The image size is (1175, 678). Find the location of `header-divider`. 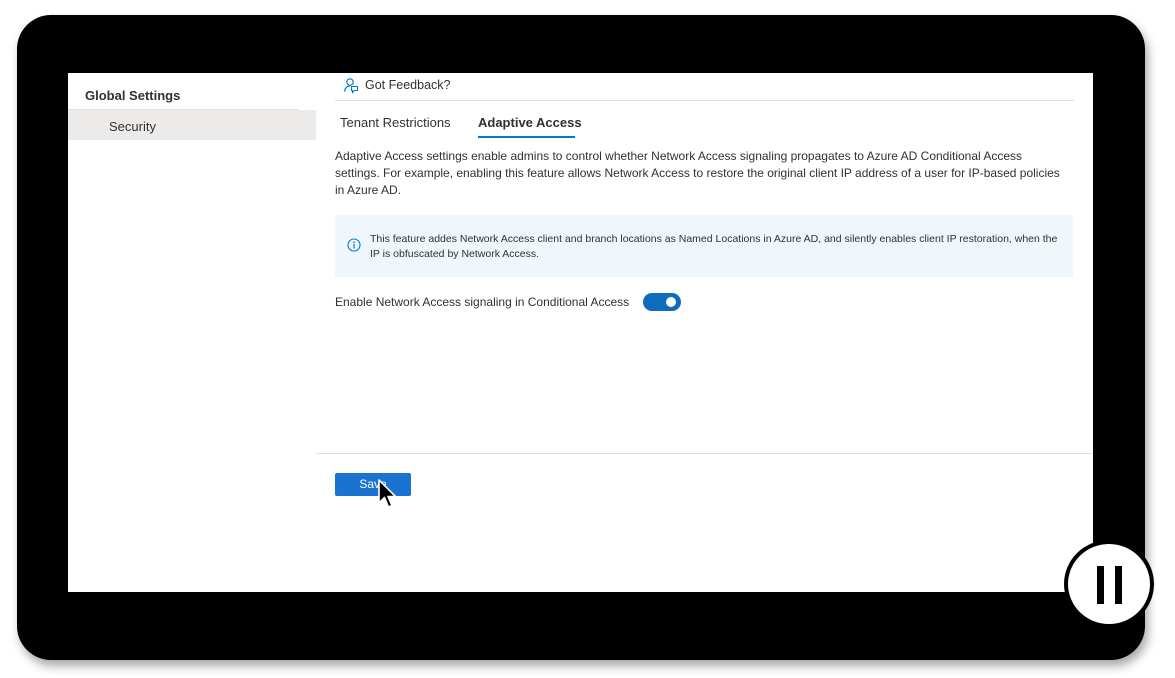

header-divider is located at coordinates (704, 100).